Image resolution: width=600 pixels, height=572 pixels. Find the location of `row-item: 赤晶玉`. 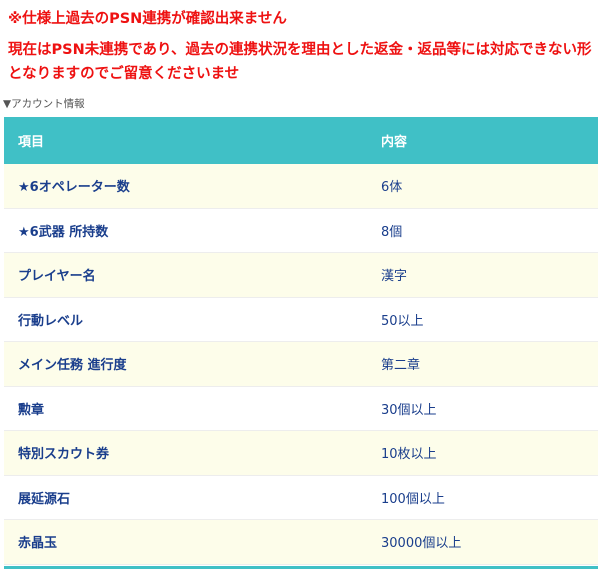

row-item: 赤晶玉 is located at coordinates (185, 542).